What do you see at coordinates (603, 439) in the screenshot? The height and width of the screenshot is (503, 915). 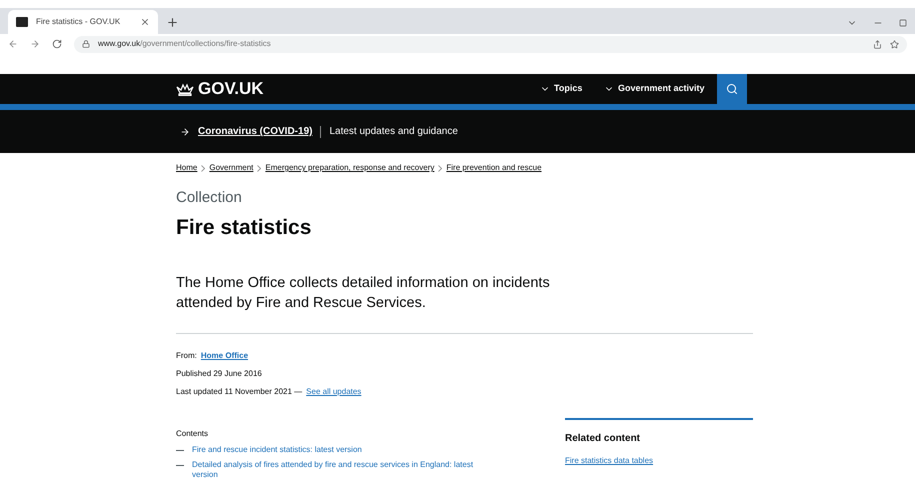 I see `related-heading: Related content` at bounding box center [603, 439].